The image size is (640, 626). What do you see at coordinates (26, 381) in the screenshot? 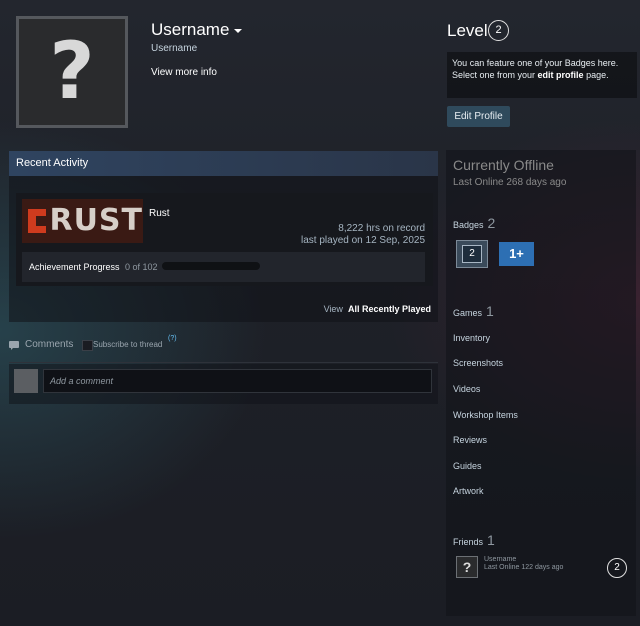
I see `commenter-avatar` at bounding box center [26, 381].